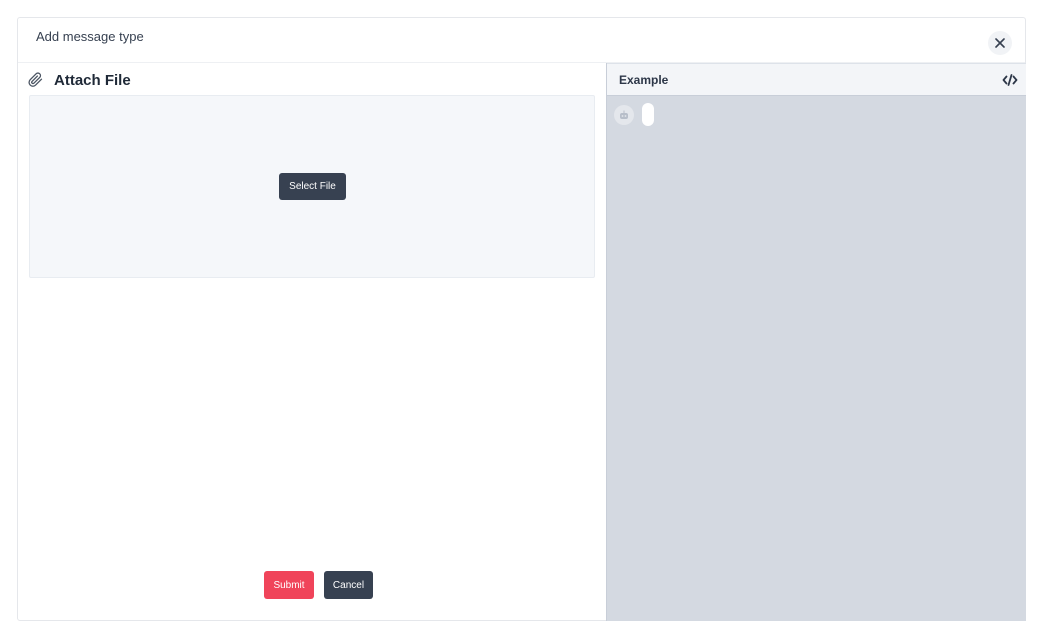 The image size is (1046, 641). I want to click on close-icon, so click(1000, 43).